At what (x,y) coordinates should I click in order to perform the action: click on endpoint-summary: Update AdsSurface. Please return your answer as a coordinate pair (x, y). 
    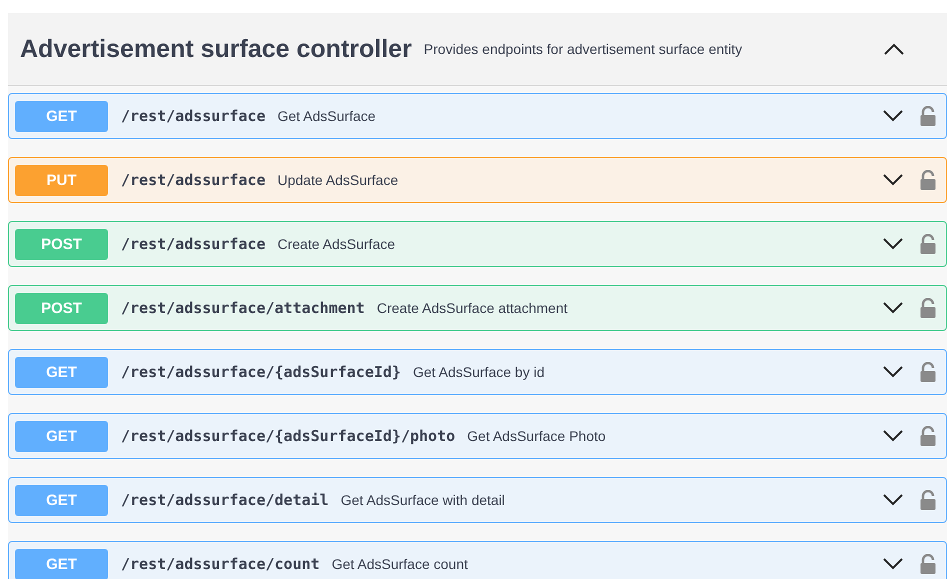
    Looking at the image, I should click on (339, 180).